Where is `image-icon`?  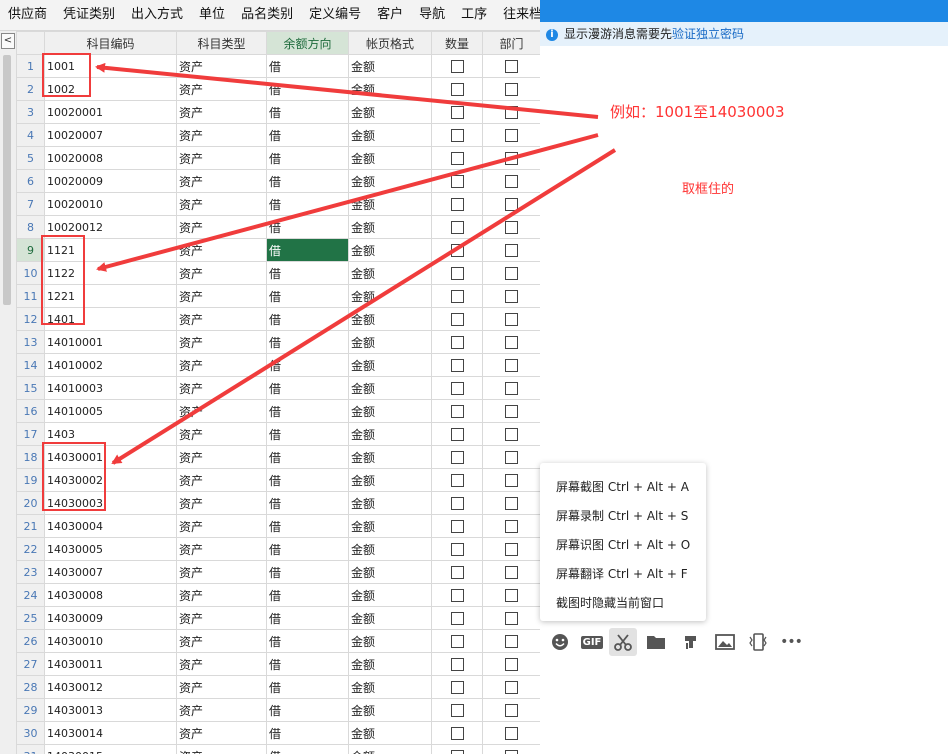
image-icon is located at coordinates (725, 642).